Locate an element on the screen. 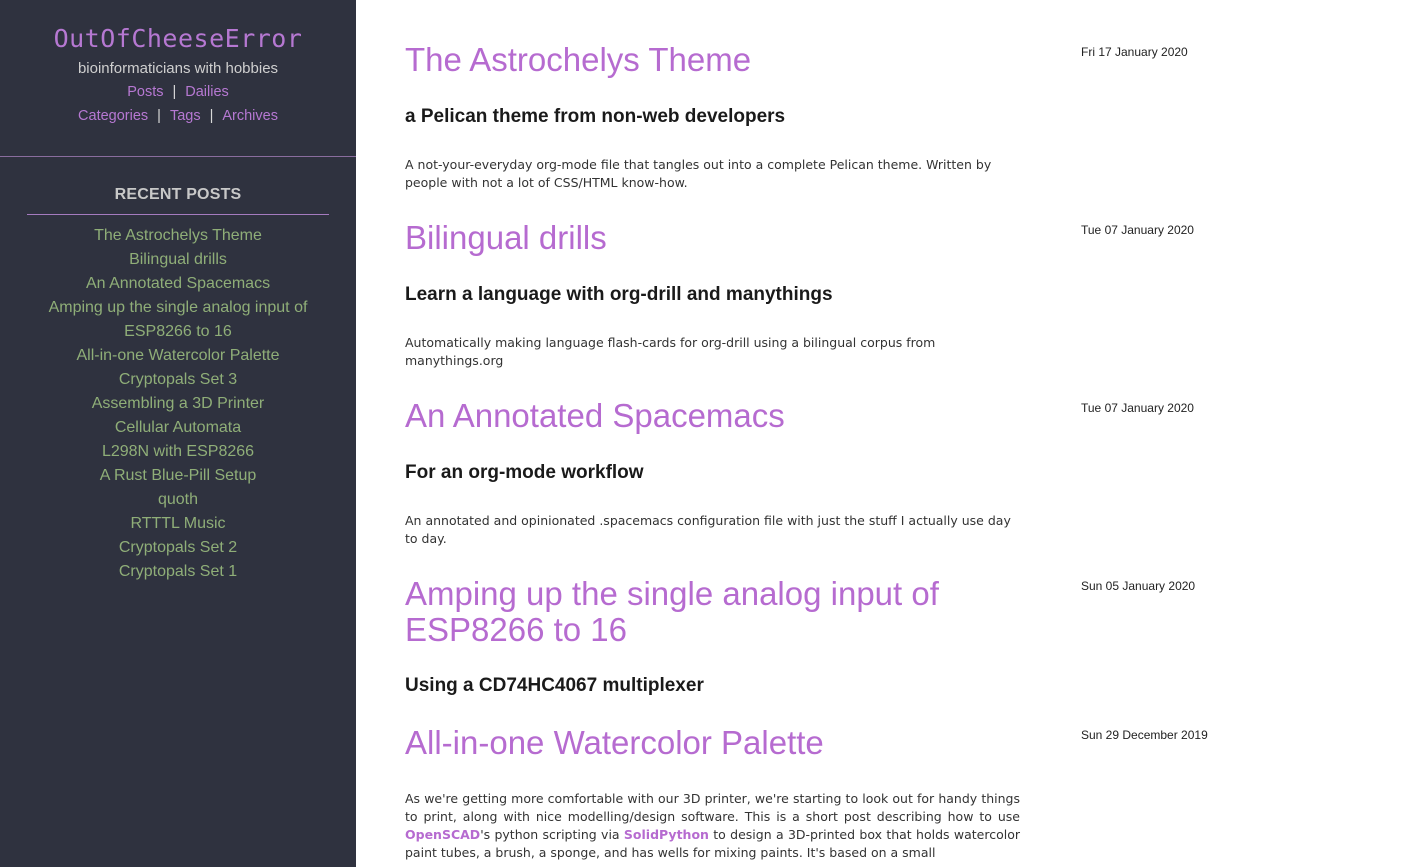 The width and height of the screenshot is (1425, 867). nav-link-categories: Categories is located at coordinates (113, 116).